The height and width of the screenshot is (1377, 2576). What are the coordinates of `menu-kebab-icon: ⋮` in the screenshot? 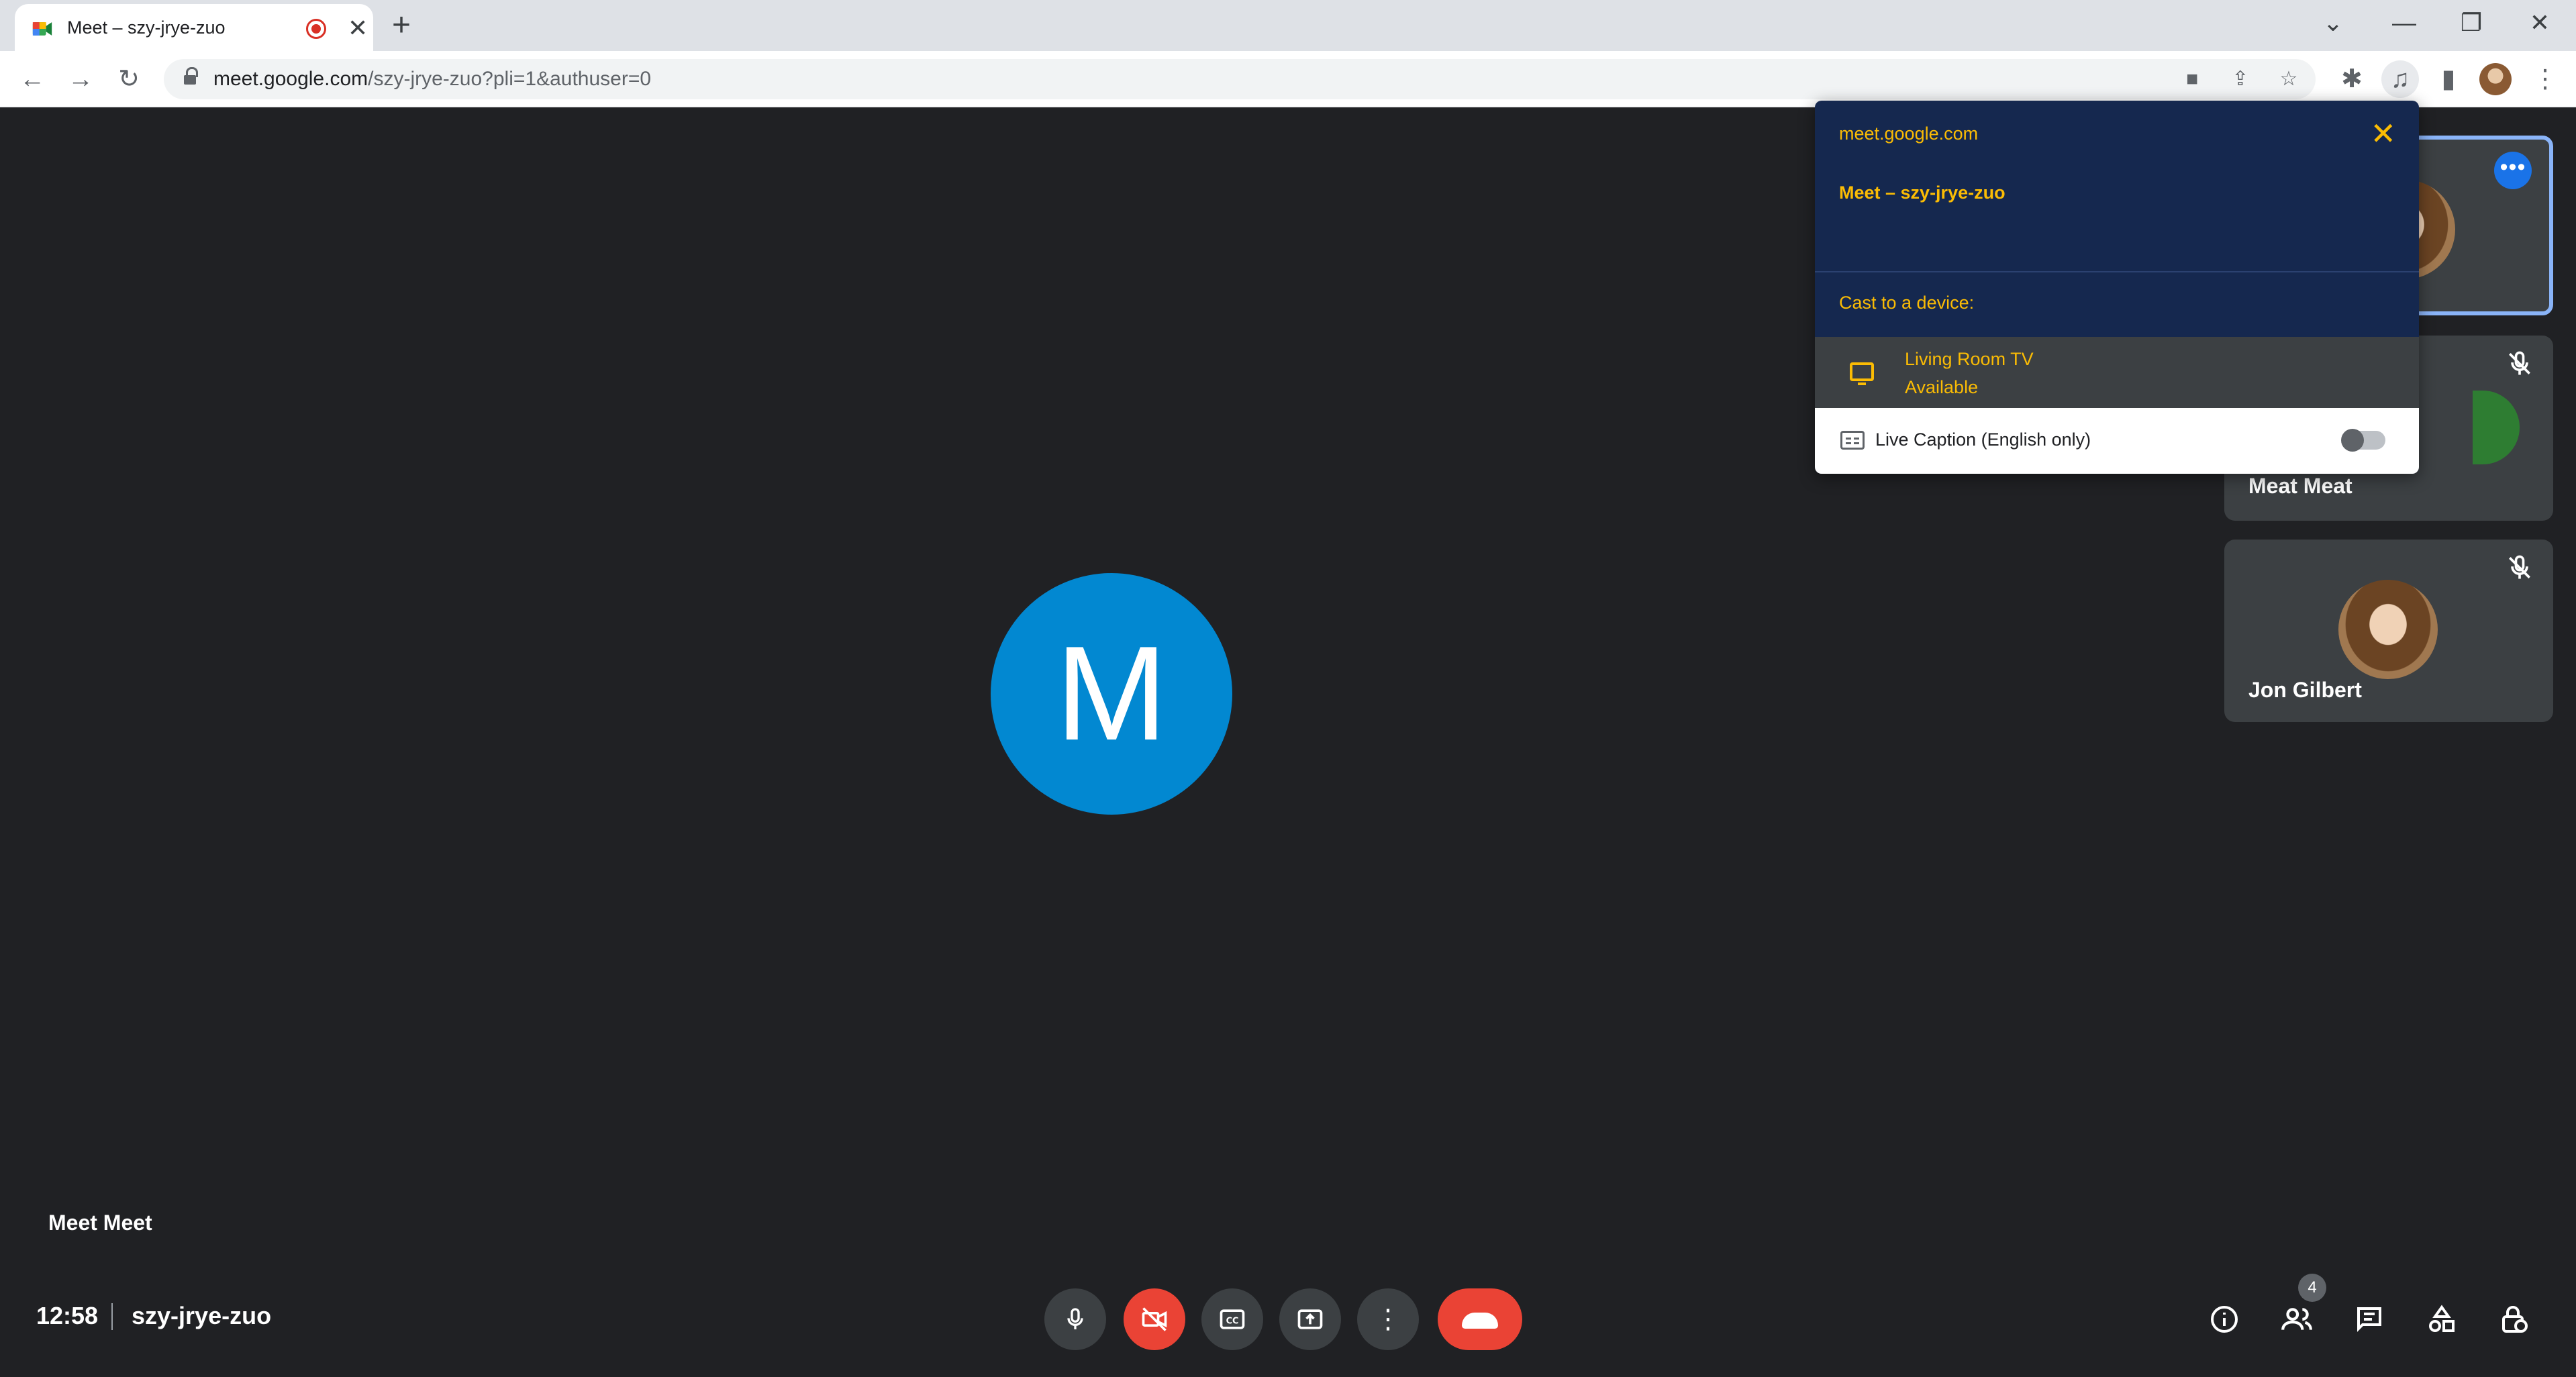 It's located at (2545, 79).